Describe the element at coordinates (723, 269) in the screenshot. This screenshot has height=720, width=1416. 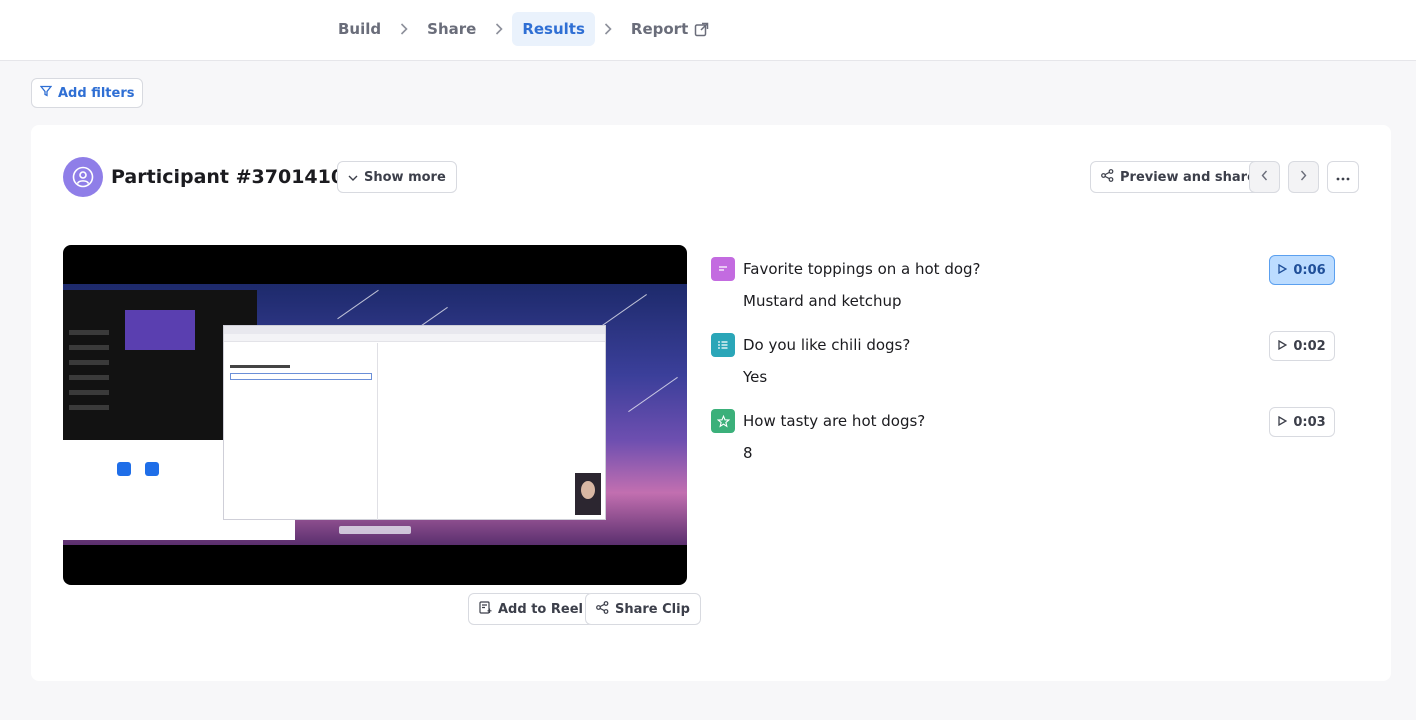
I see `text-icon` at that location.